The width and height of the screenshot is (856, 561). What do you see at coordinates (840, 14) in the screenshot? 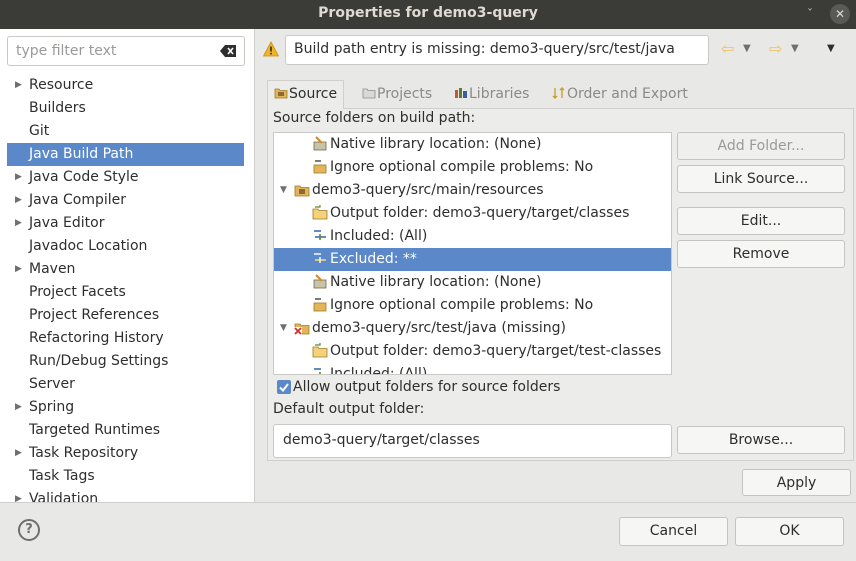
I see `close-icon: ✕` at bounding box center [840, 14].